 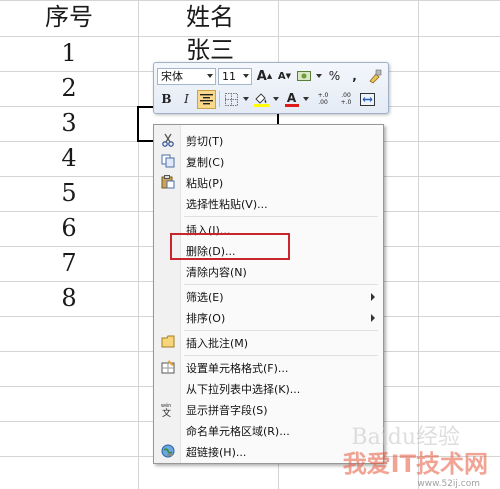 I want to click on menu-item-label: 显示拼音字段(S), so click(x=227, y=410).